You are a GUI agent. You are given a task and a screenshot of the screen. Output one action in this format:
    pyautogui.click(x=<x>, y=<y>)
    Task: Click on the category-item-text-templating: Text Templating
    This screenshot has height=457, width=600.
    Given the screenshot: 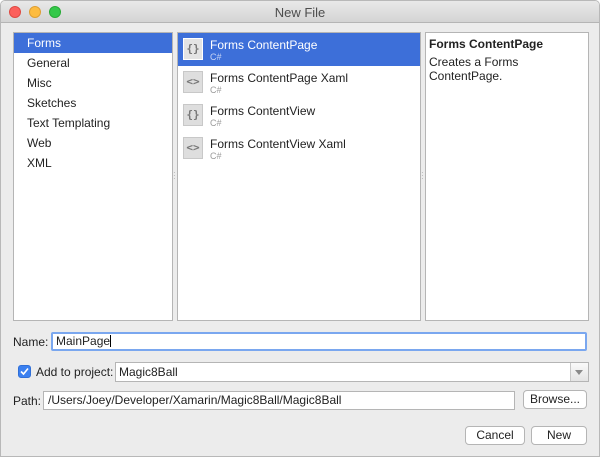 What is the action you would take?
    pyautogui.click(x=93, y=123)
    